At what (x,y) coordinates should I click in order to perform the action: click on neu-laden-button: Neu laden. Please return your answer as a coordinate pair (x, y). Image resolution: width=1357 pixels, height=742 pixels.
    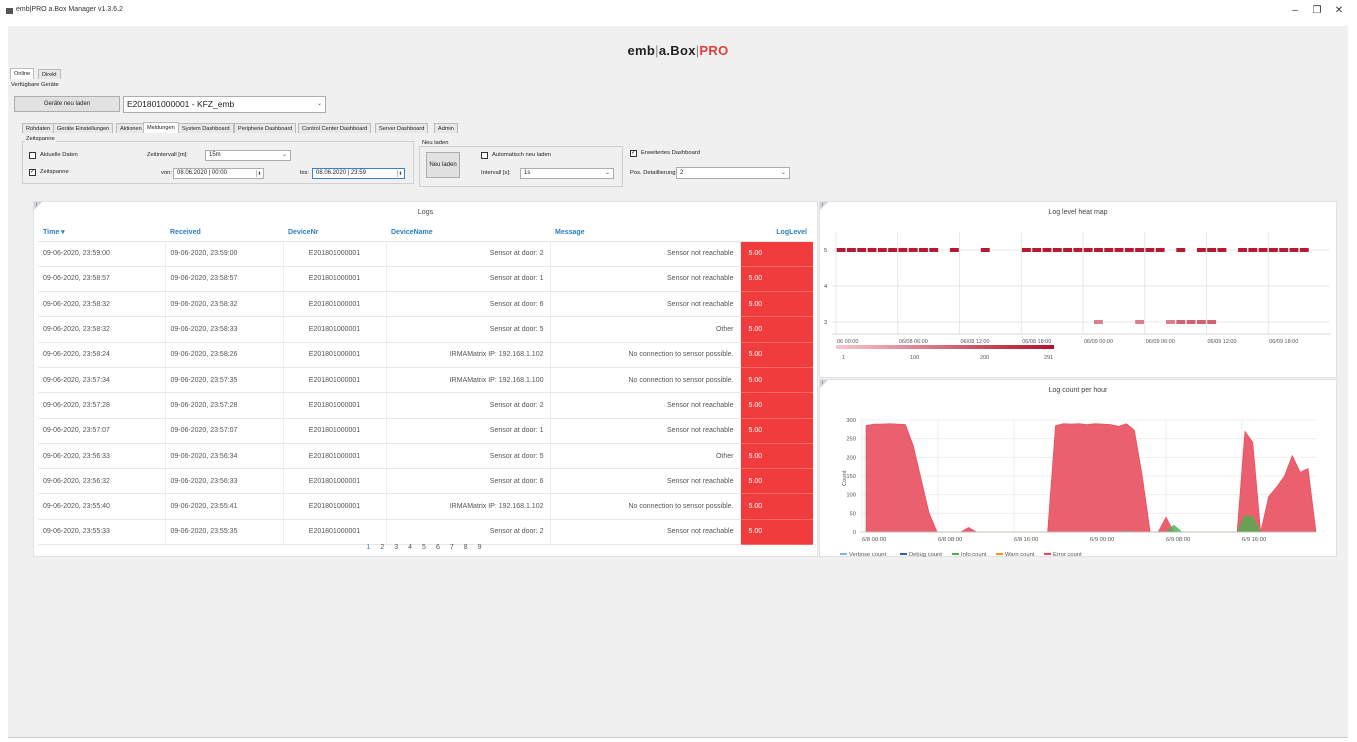
    Looking at the image, I should click on (443, 165).